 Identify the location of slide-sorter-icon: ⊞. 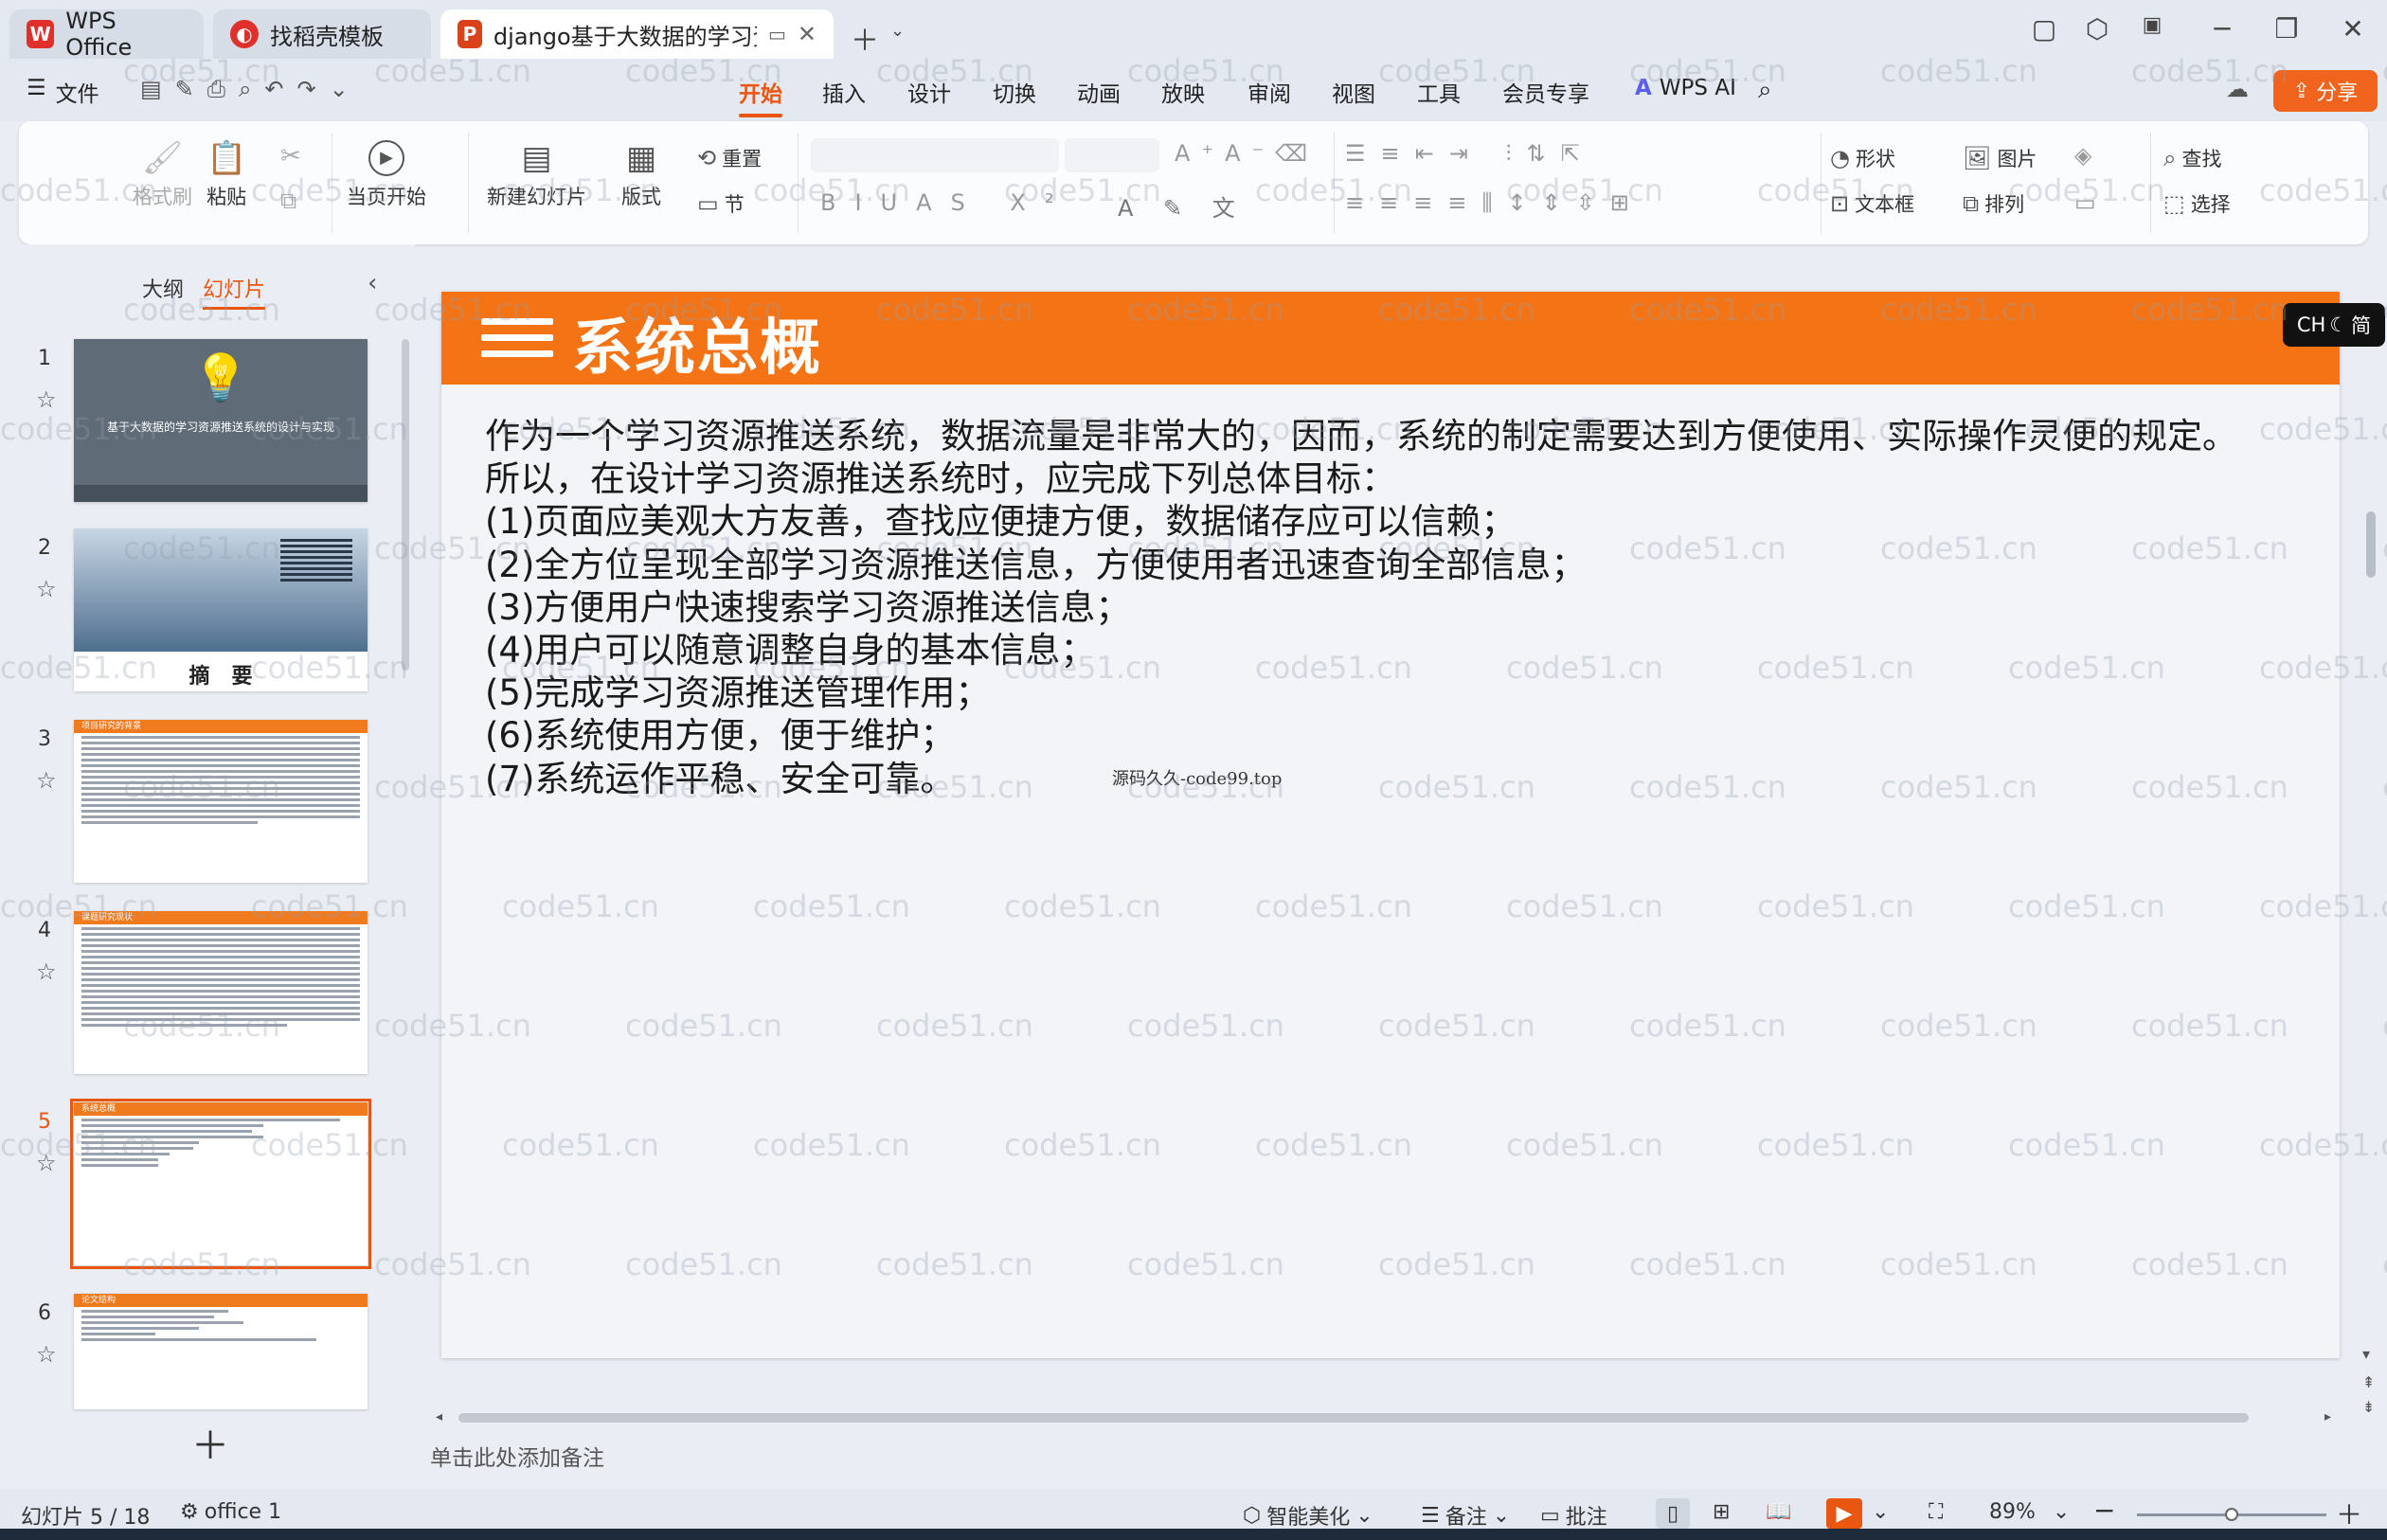
(1721, 1512).